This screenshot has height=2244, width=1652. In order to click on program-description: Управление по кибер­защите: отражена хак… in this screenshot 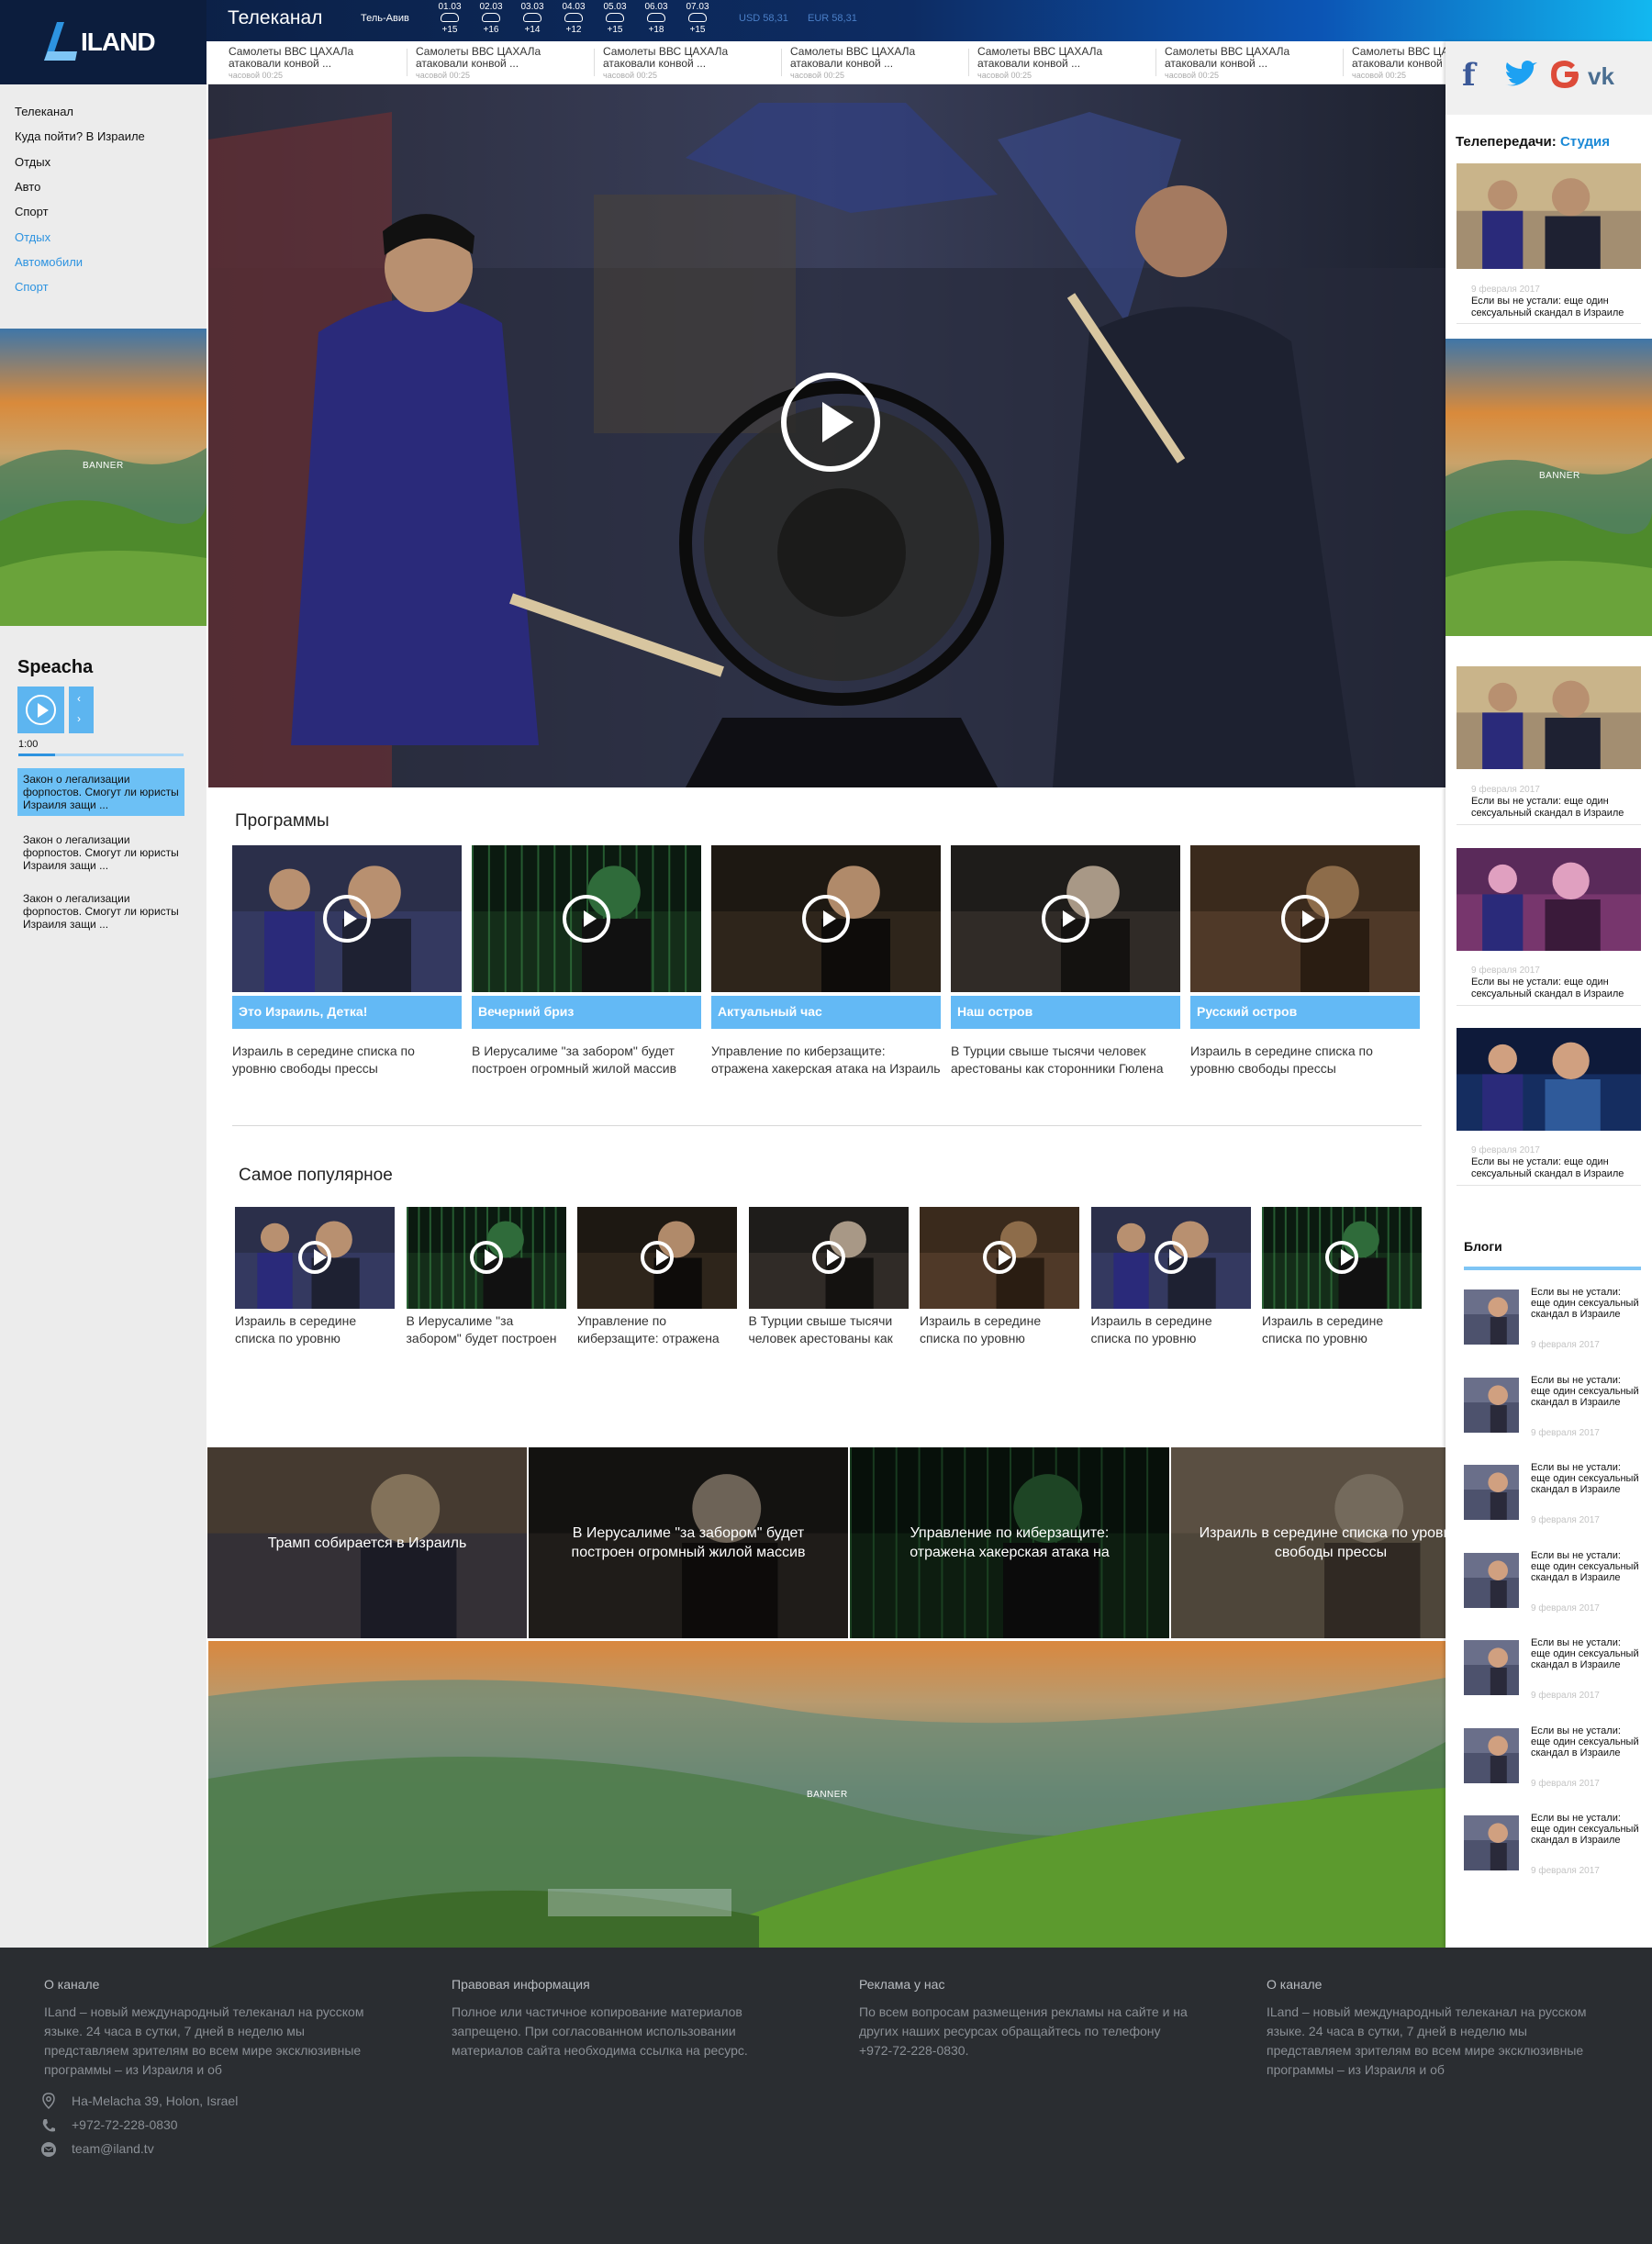, I will do `click(826, 1060)`.